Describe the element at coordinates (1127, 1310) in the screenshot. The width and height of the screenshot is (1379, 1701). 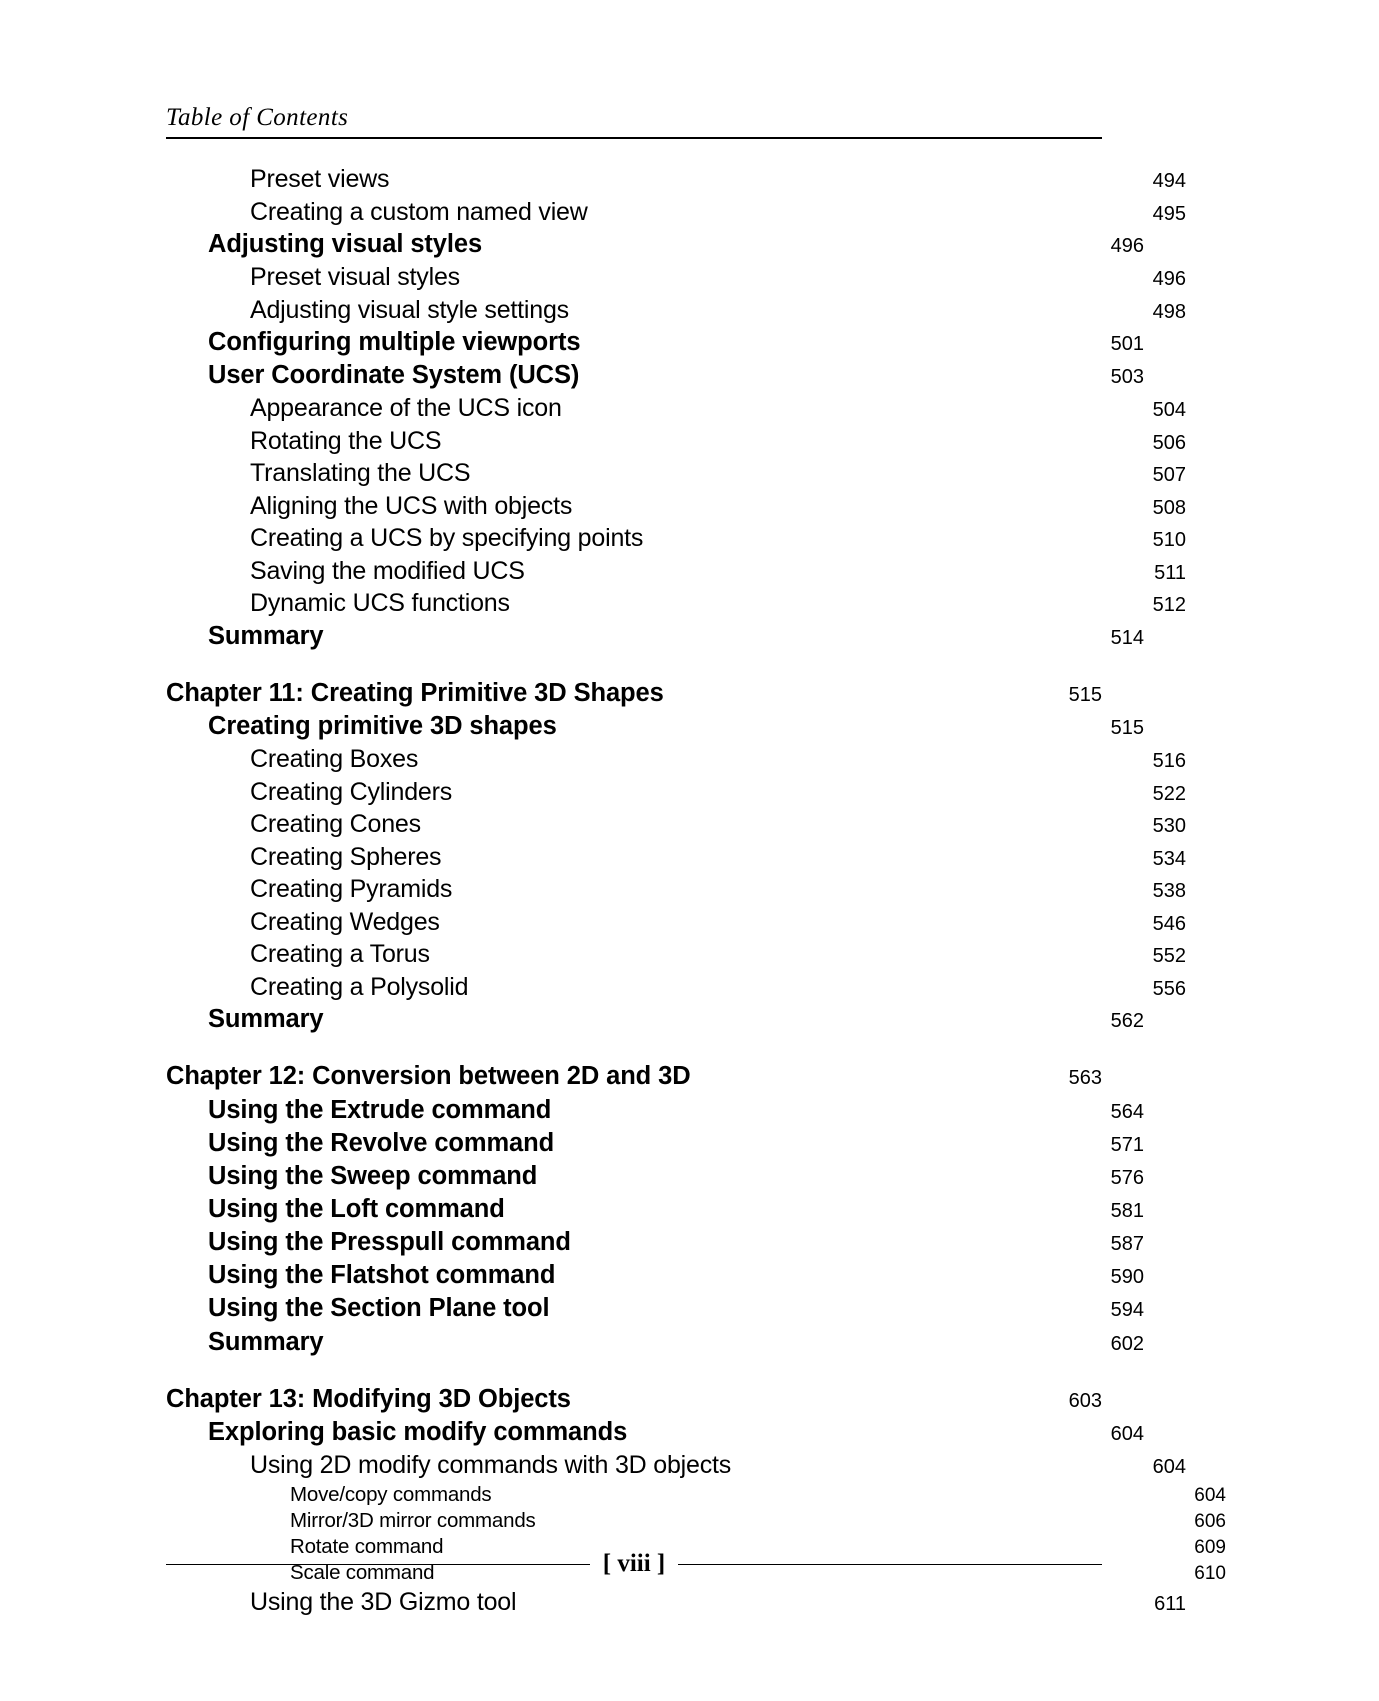
I see `toc-entry-page-number: 594` at that location.